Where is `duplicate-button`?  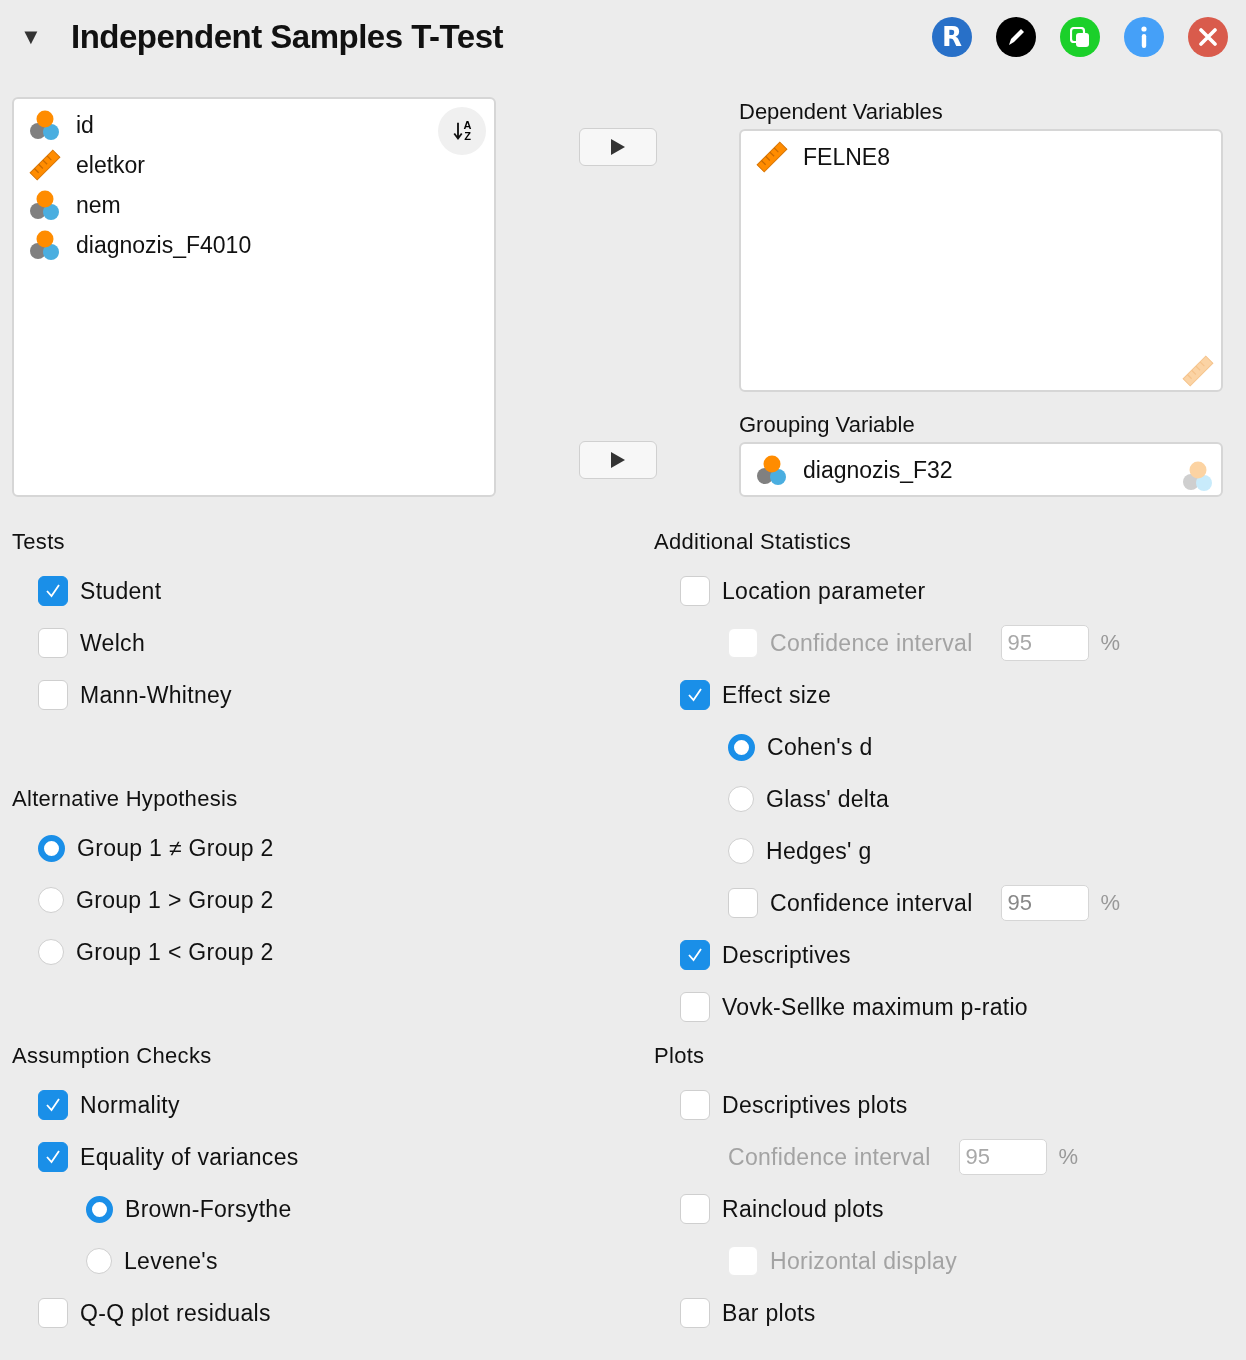 duplicate-button is located at coordinates (1080, 37).